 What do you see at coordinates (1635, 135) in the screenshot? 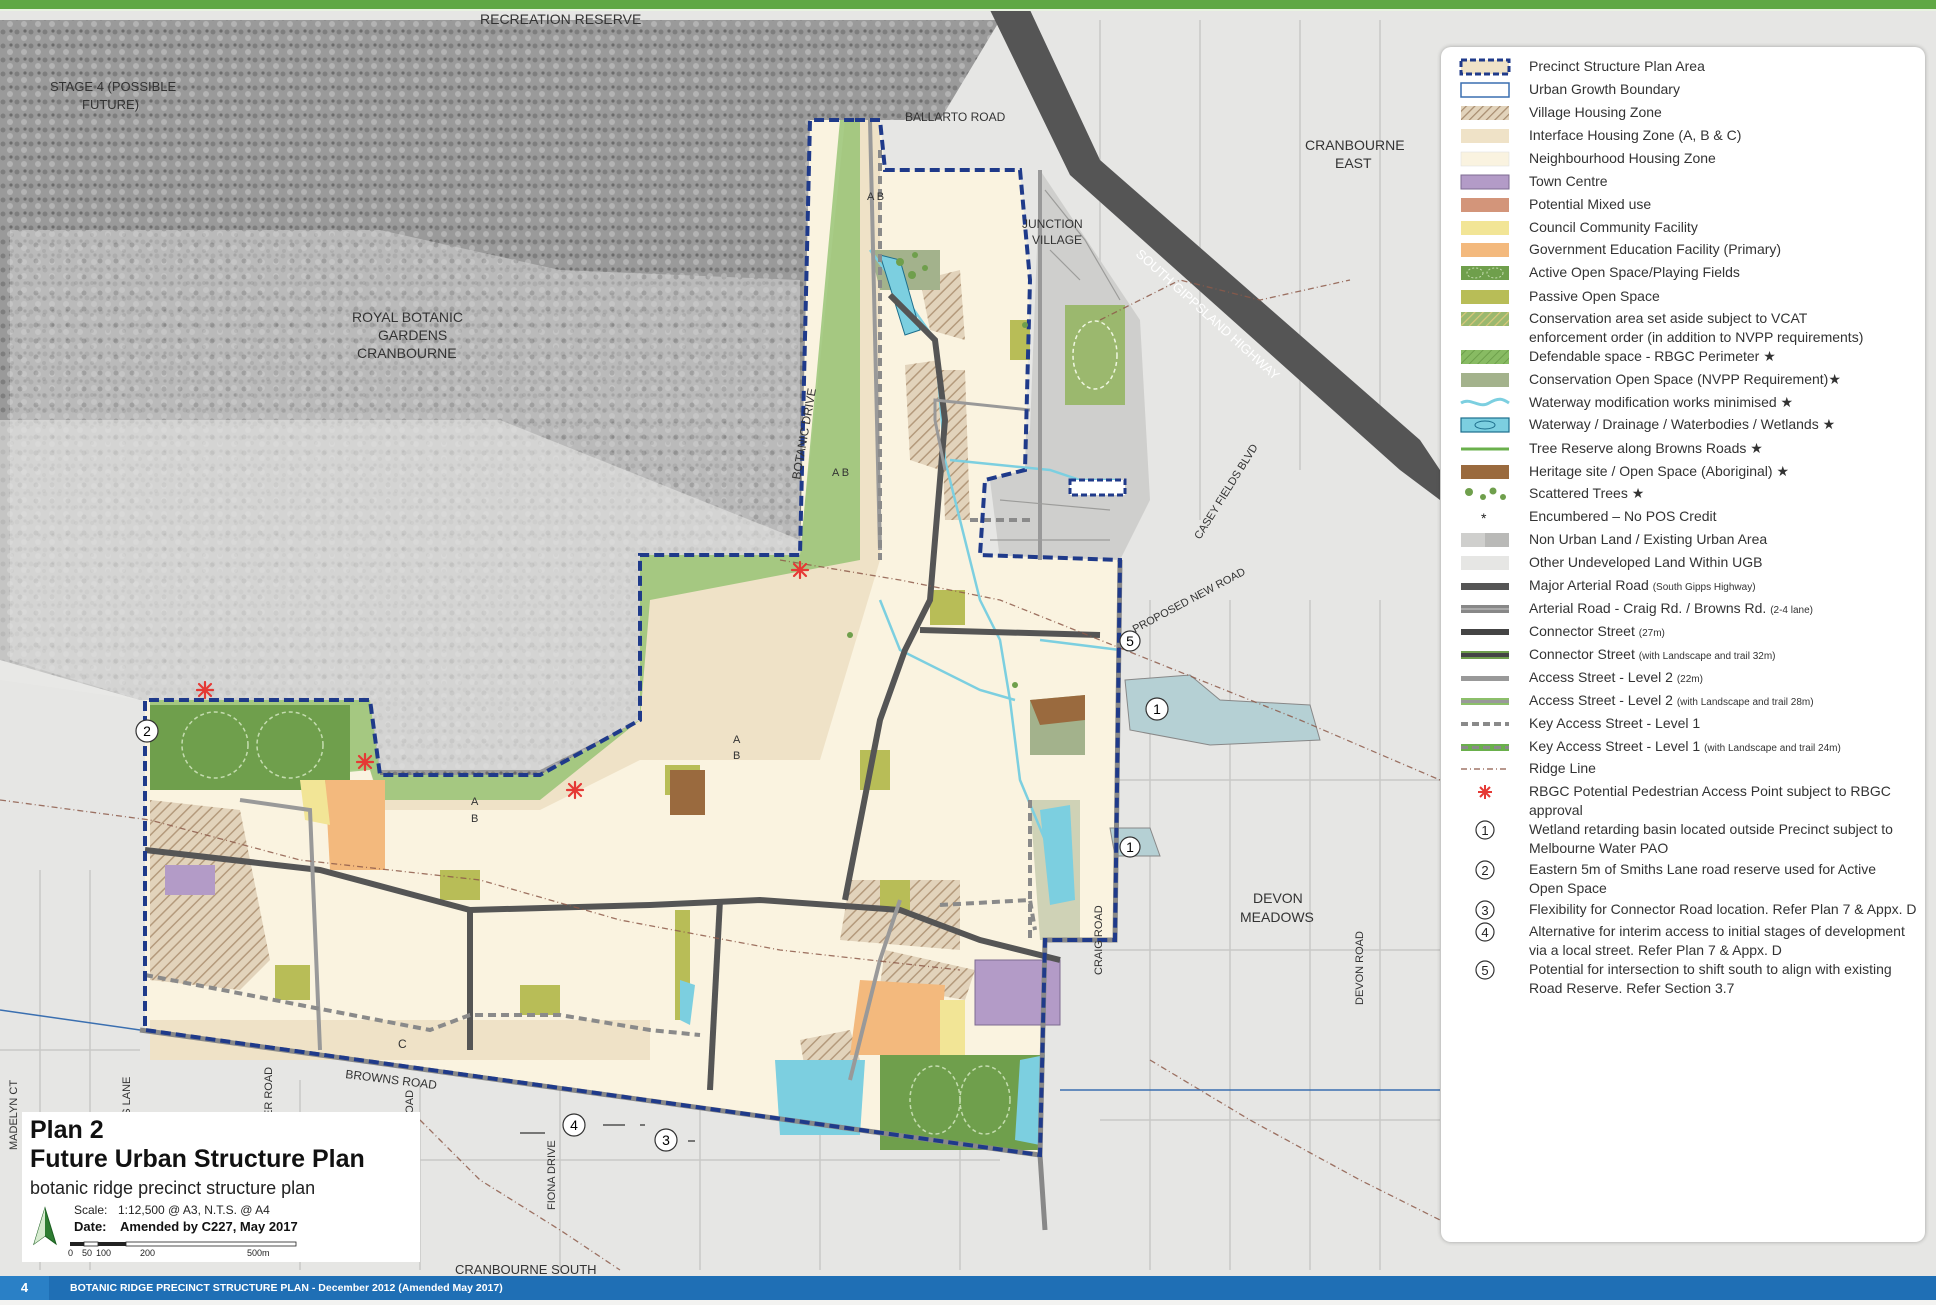
I see `legend-label-text: Interface Housing Zone (A, B & C)` at bounding box center [1635, 135].